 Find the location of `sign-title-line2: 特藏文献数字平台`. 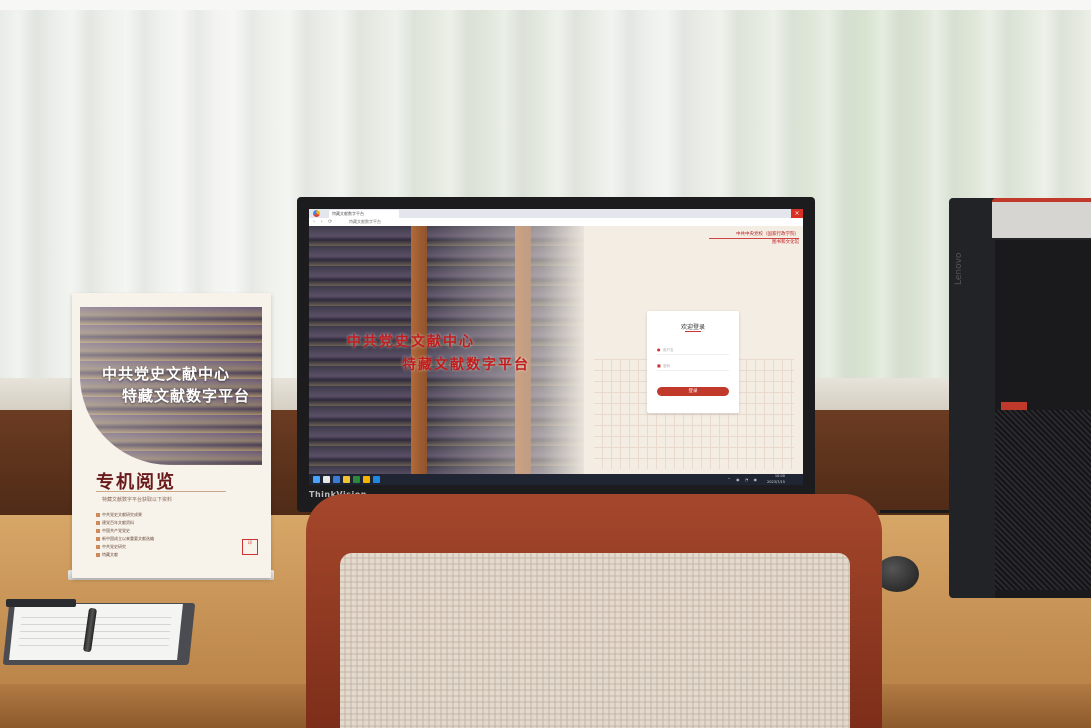

sign-title-line2: 特藏文献数字平台 is located at coordinates (186, 396).